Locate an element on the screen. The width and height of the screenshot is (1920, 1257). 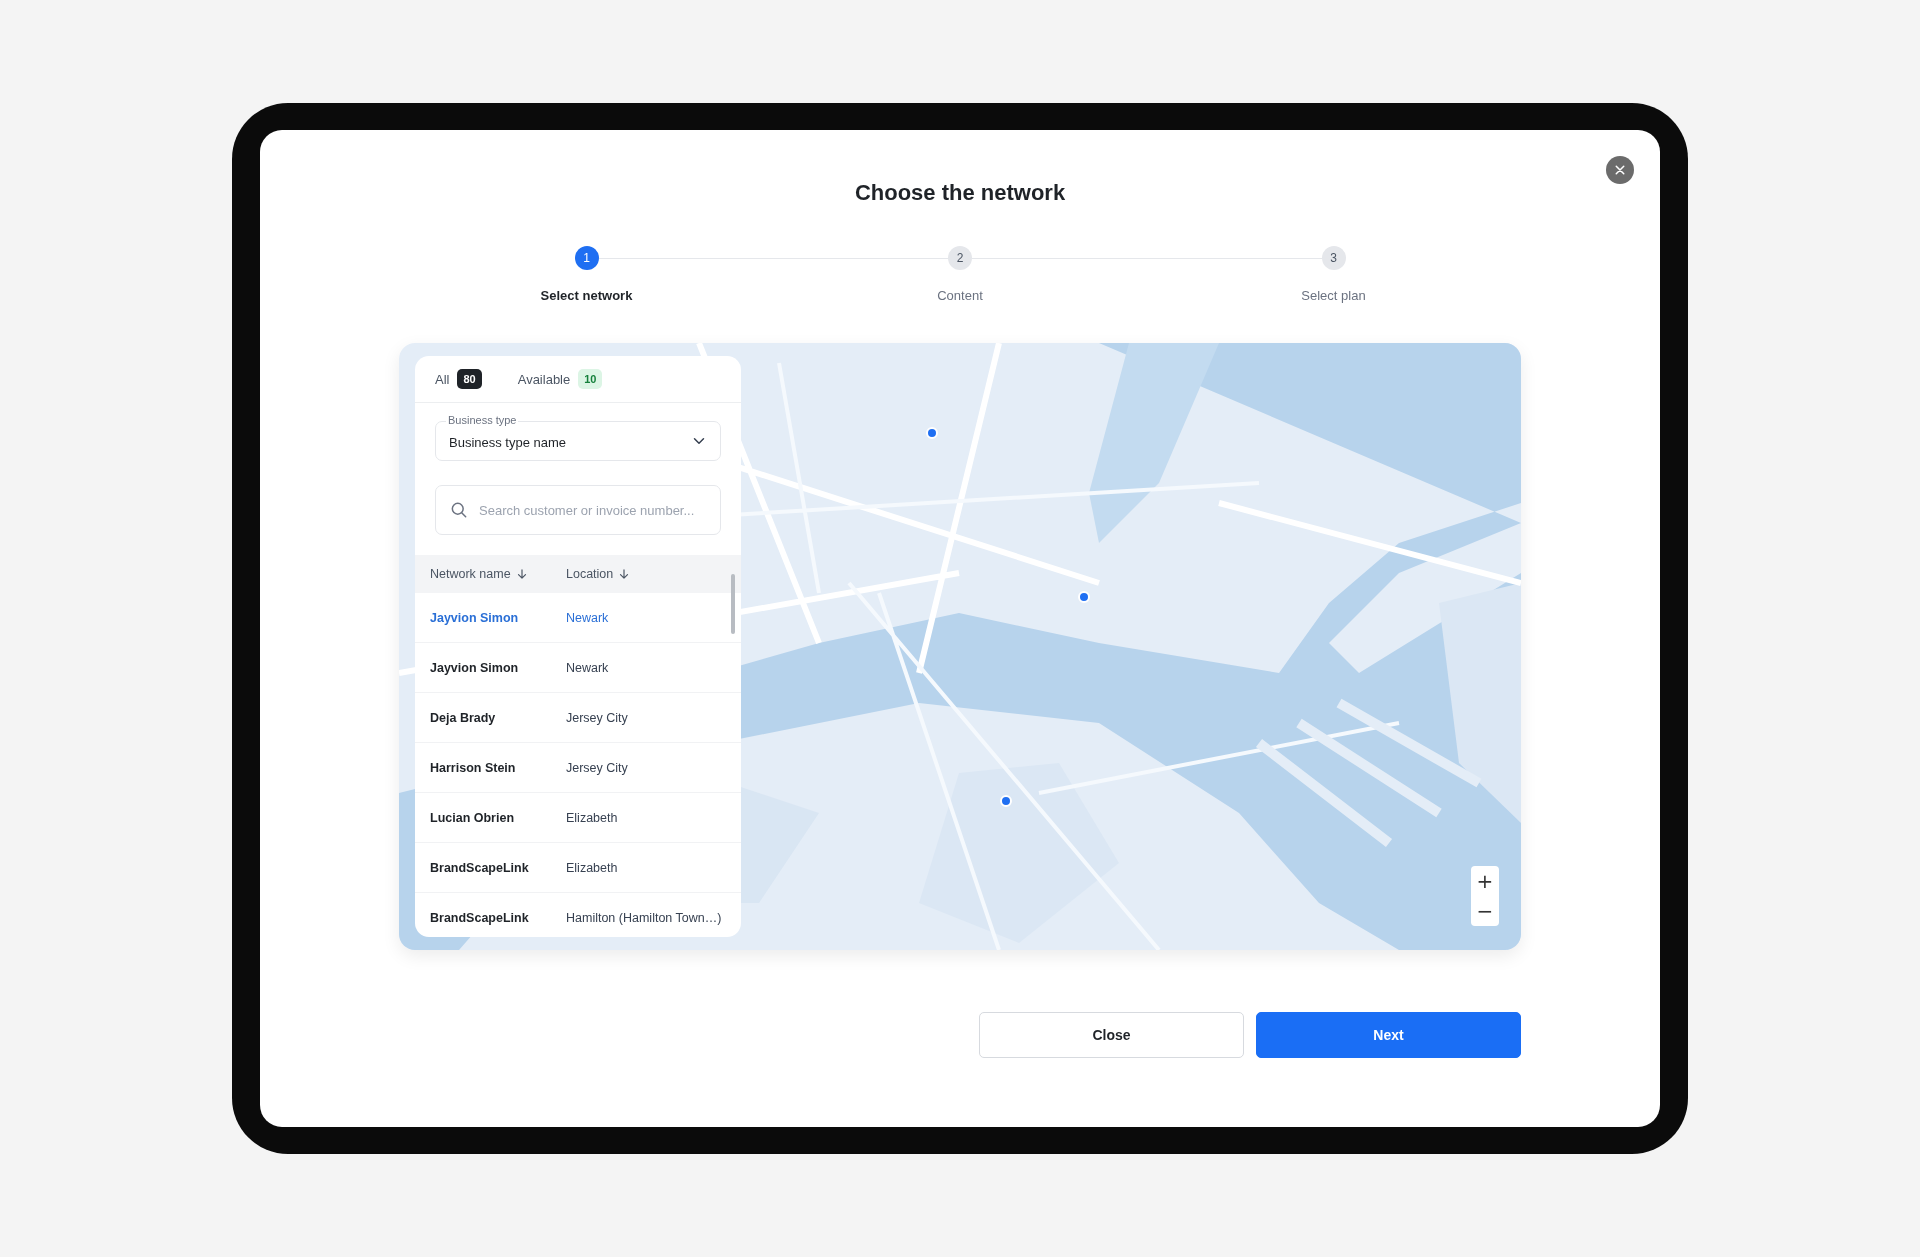
step-number: 2 is located at coordinates (960, 258).